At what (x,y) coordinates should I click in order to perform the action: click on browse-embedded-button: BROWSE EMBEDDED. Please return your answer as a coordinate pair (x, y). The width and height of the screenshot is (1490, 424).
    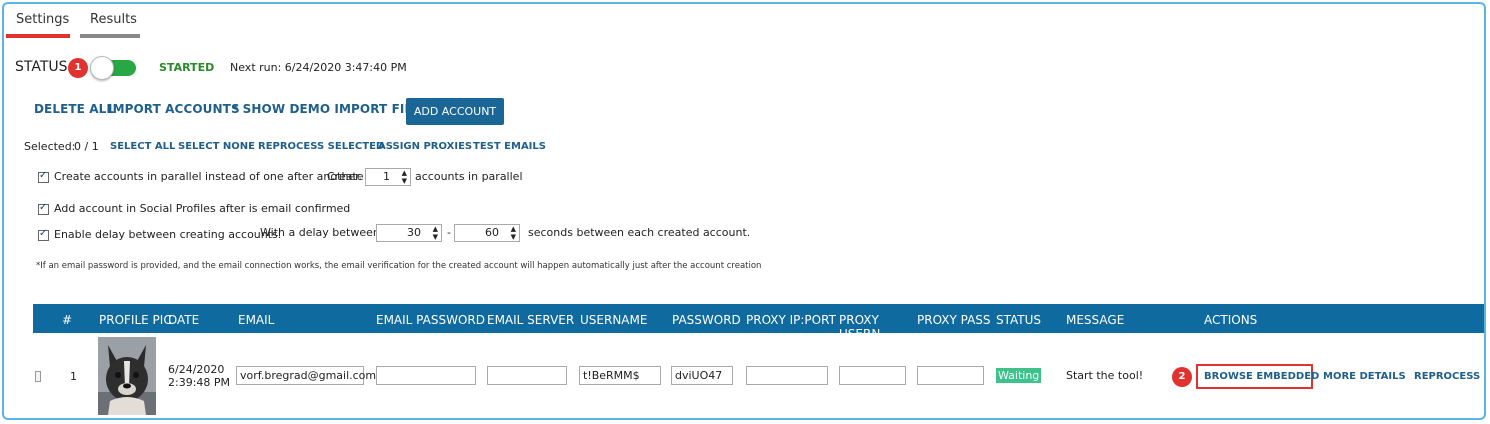
    Looking at the image, I should click on (1261, 376).